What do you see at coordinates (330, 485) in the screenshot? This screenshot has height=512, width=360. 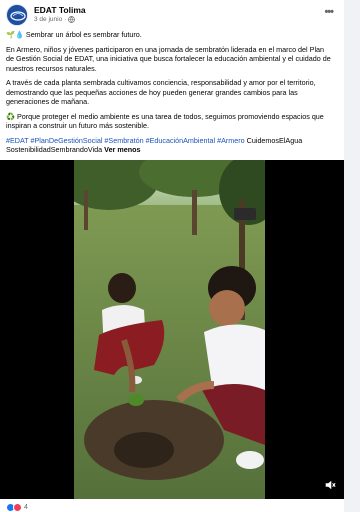 I see `speaker-mute-icon` at bounding box center [330, 485].